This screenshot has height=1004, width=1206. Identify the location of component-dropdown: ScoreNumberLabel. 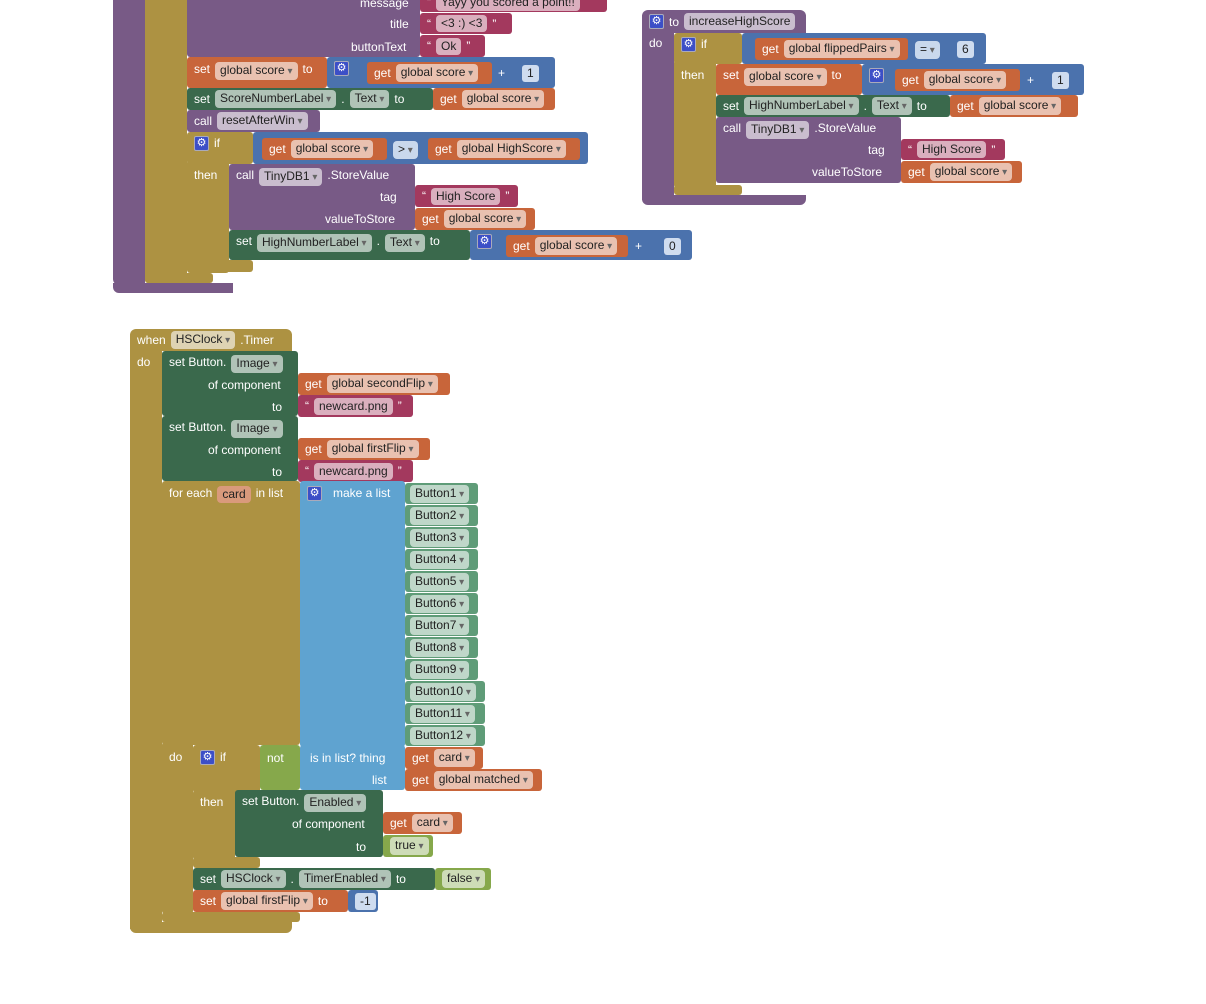
(276, 99).